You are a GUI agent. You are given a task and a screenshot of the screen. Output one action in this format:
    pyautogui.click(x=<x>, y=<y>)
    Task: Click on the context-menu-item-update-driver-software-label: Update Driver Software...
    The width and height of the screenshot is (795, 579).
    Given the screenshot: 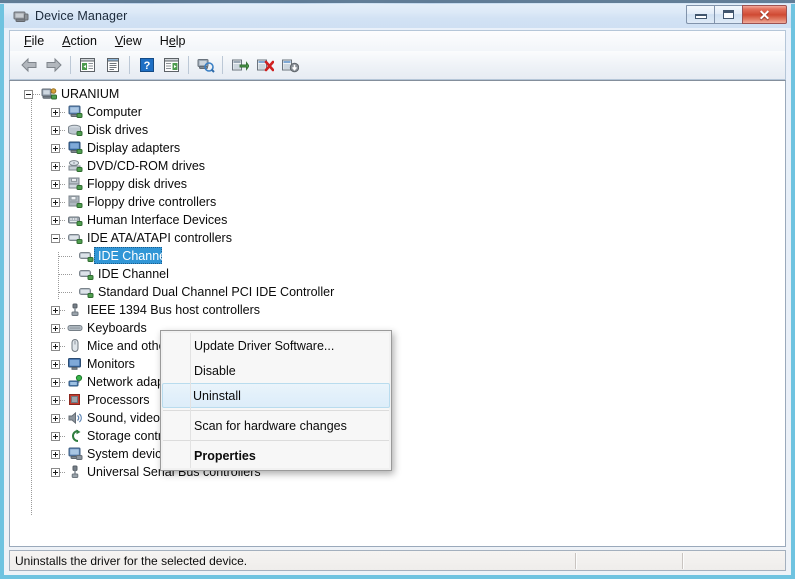 What is the action you would take?
    pyautogui.click(x=264, y=345)
    